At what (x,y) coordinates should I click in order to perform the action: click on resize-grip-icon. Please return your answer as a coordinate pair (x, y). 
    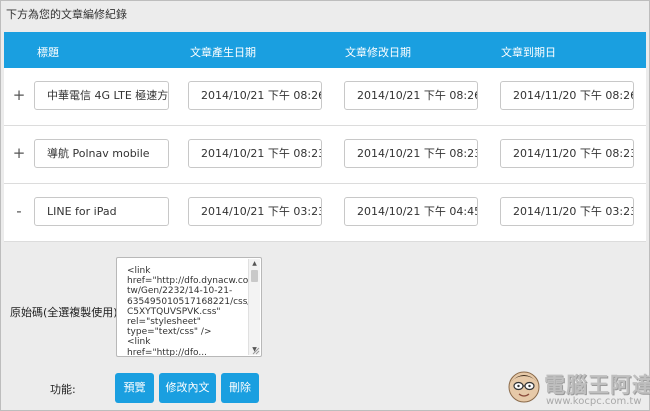
    Looking at the image, I should click on (256, 351).